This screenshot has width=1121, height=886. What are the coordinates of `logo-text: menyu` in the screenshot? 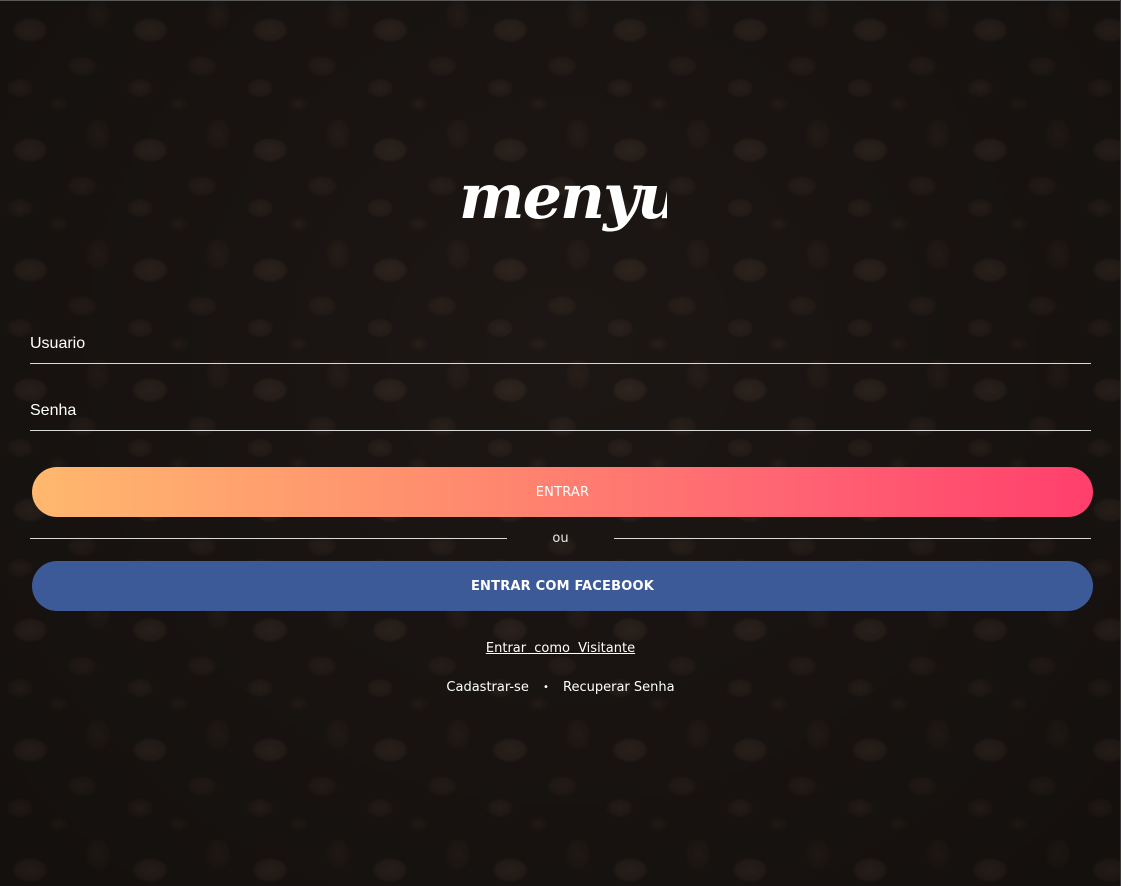 It's located at (563, 196).